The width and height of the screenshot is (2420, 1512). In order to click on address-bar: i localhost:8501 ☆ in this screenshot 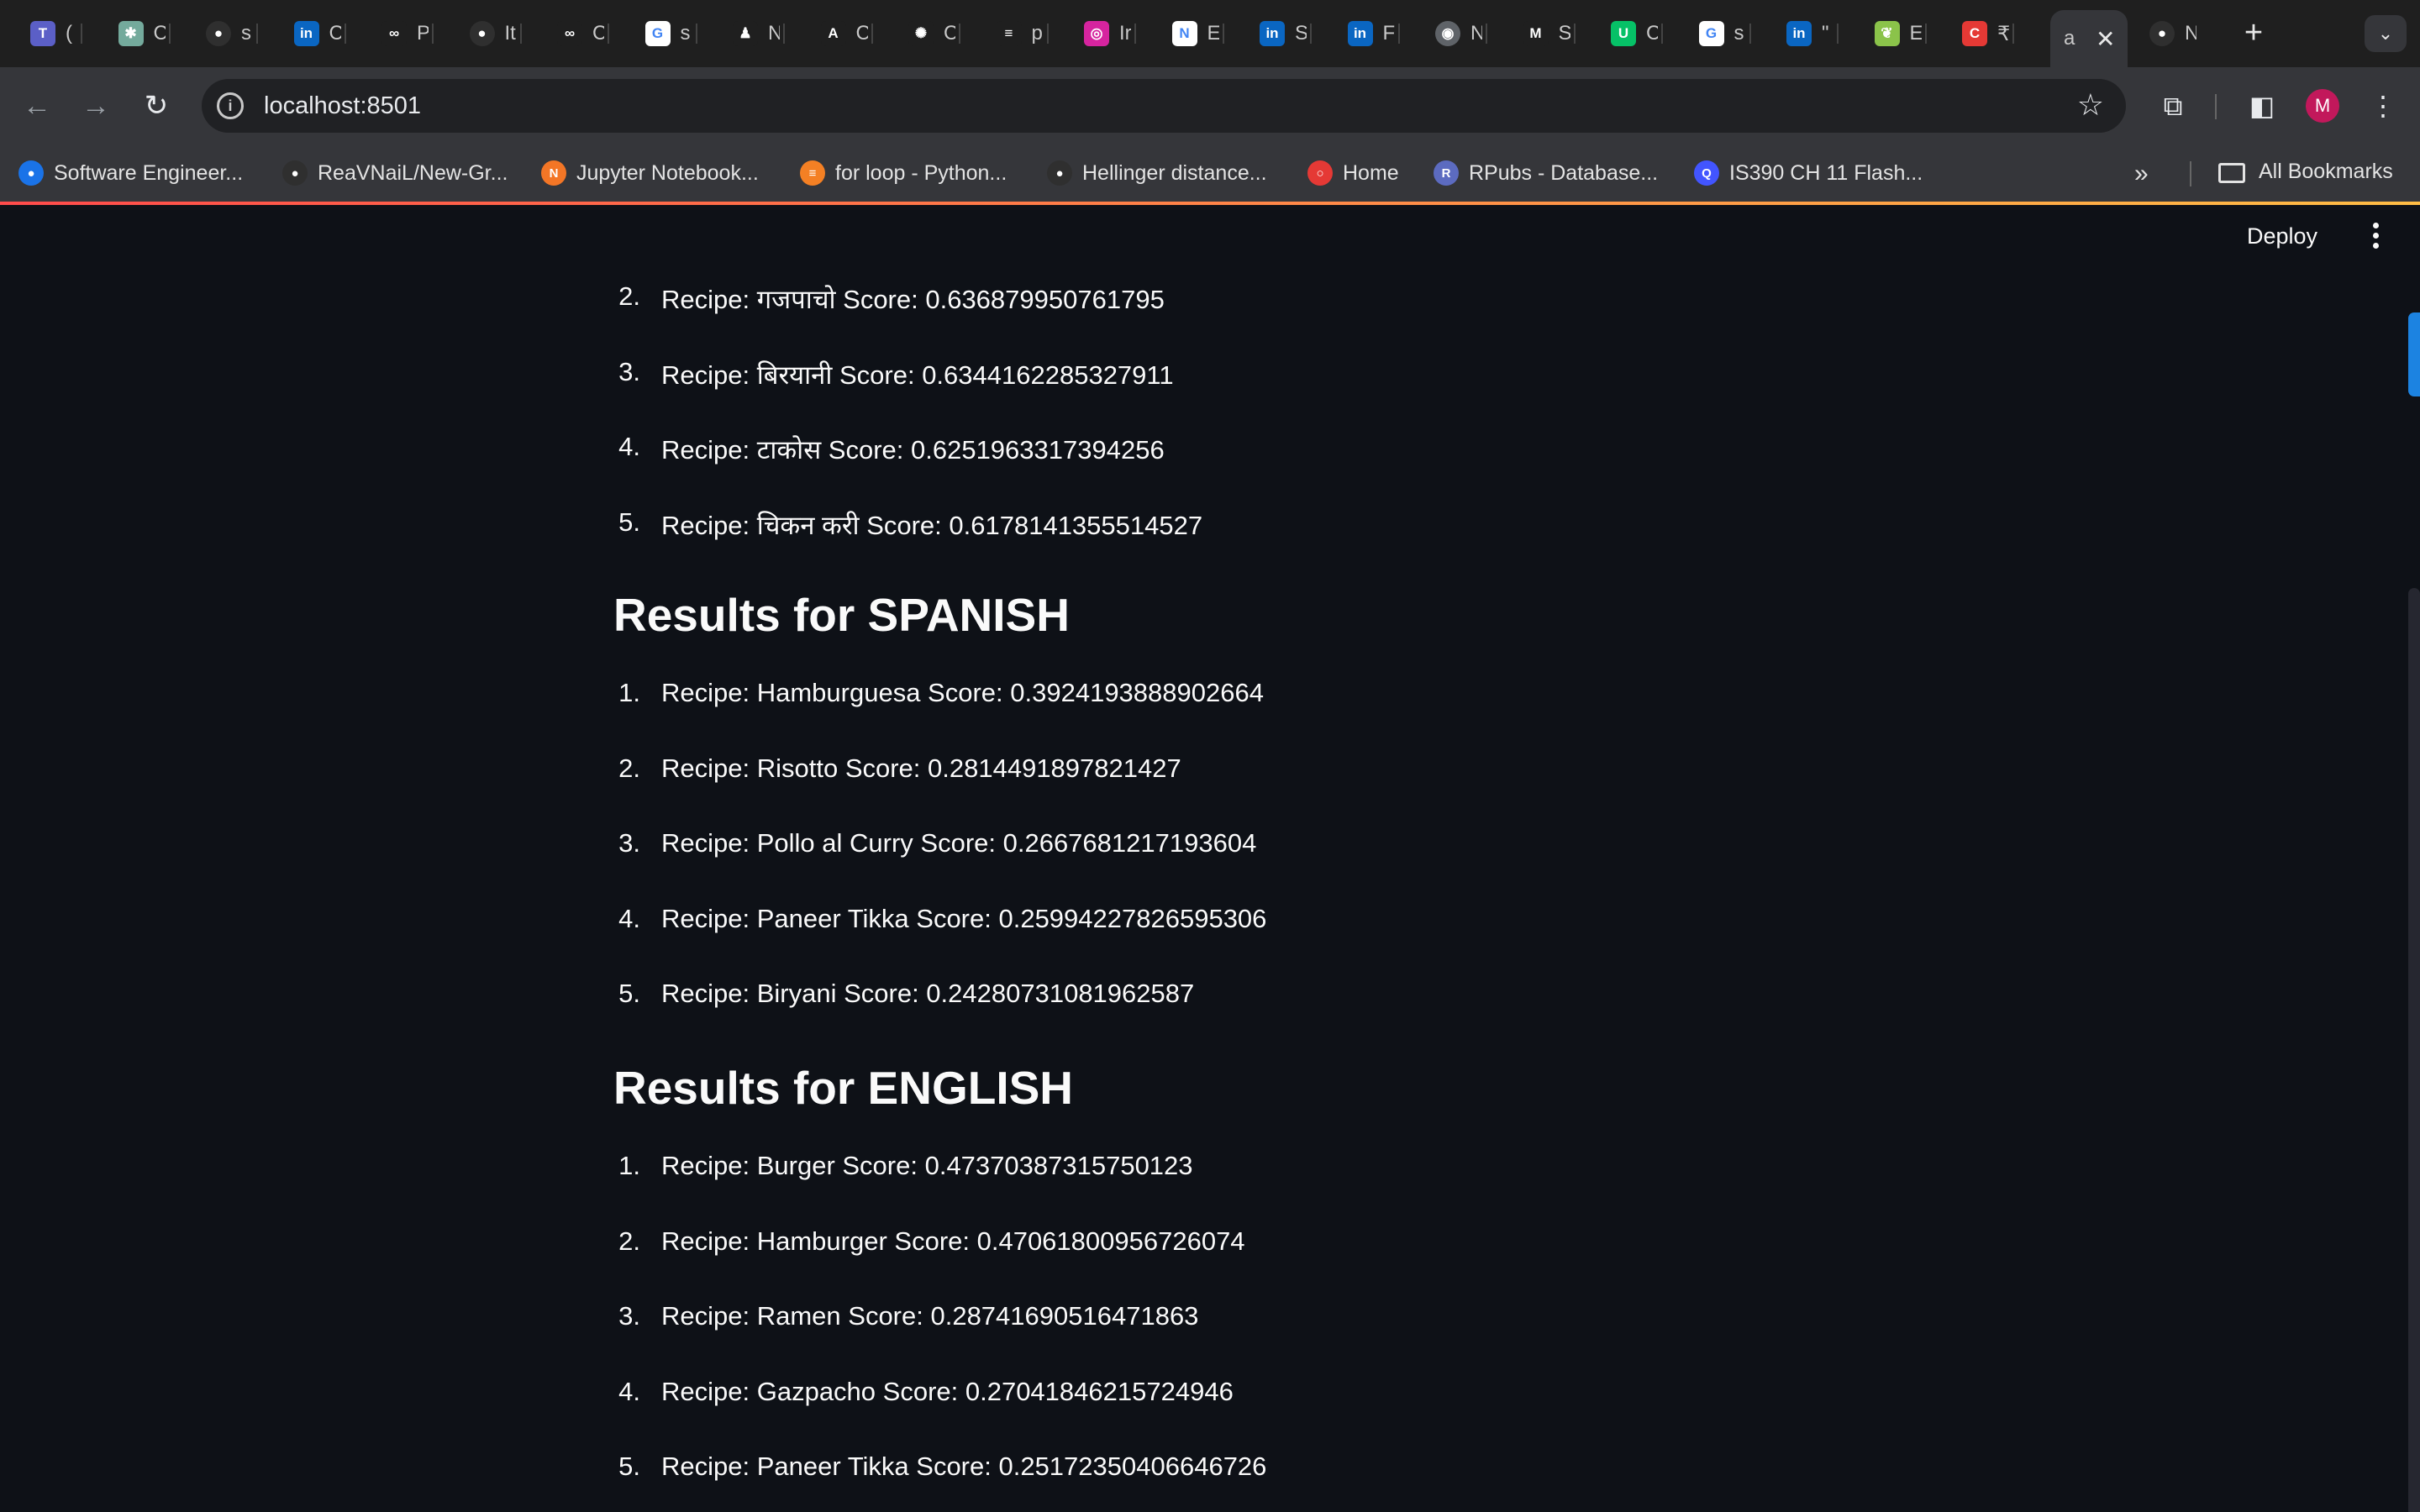, I will do `click(1164, 106)`.